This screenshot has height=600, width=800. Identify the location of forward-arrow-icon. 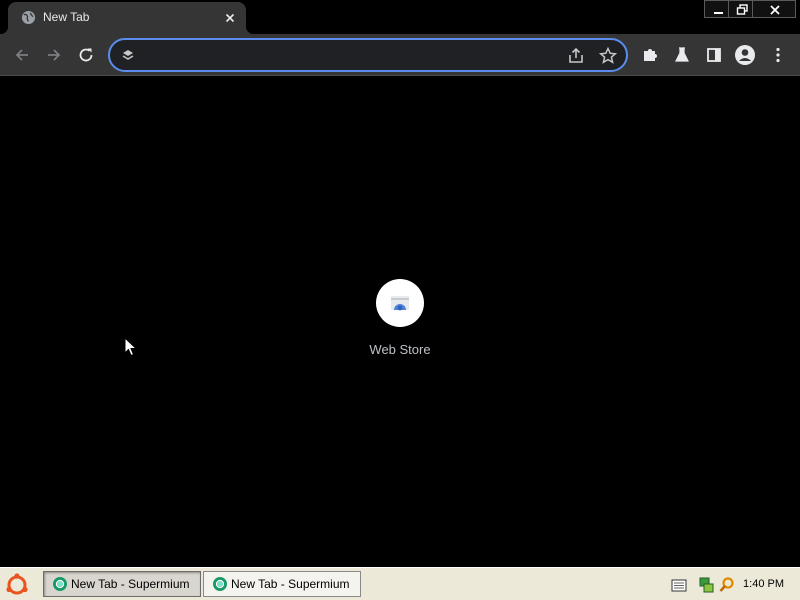
(54, 55).